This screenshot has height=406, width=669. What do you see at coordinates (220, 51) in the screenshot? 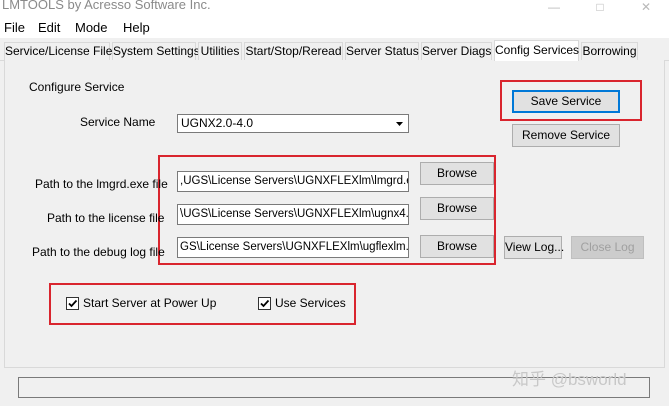
I see `tab-utilities: Utilities` at bounding box center [220, 51].